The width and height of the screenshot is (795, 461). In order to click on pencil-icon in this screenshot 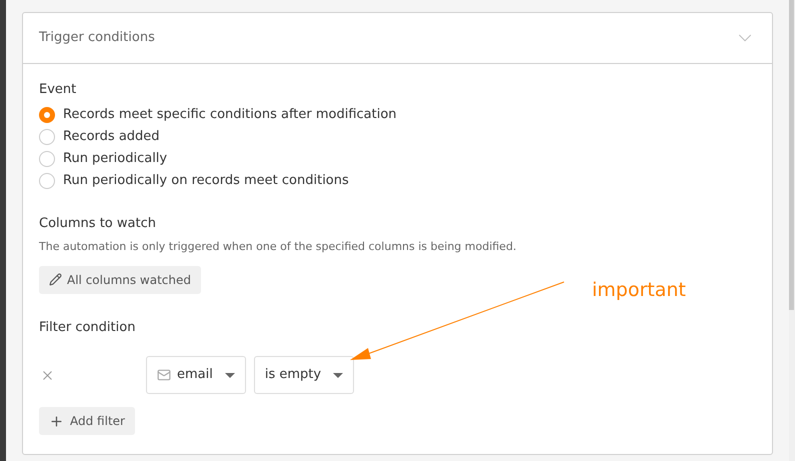, I will do `click(55, 279)`.